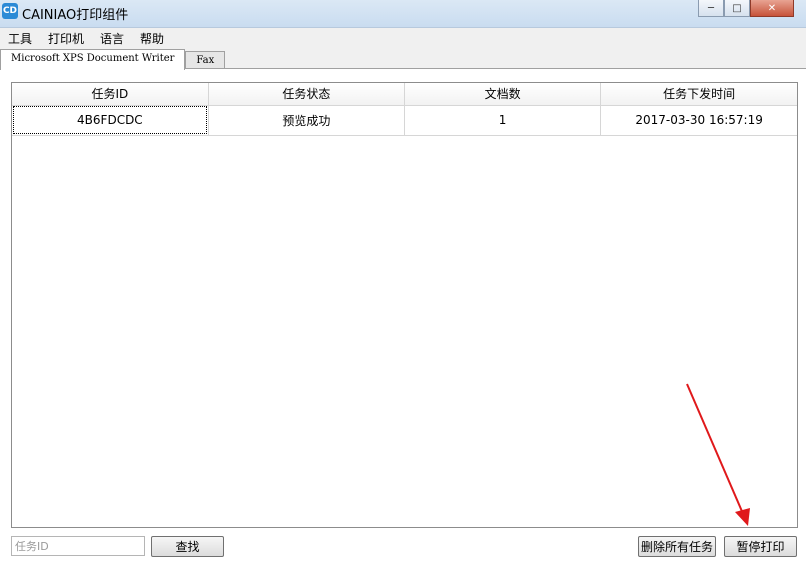  Describe the element at coordinates (187, 546) in the screenshot. I see `find-button: 查找` at that location.